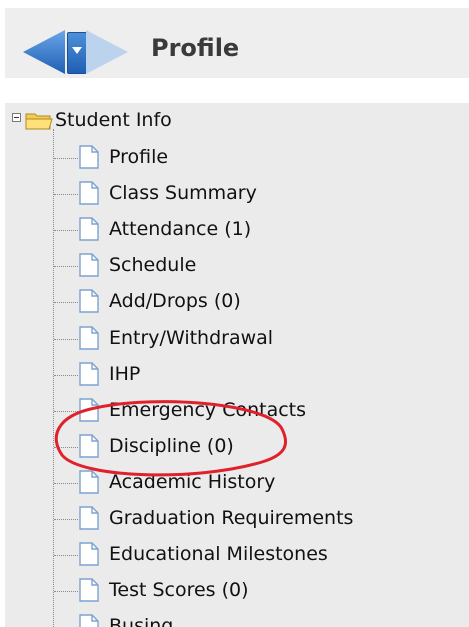 The image size is (469, 627). Describe the element at coordinates (192, 481) in the screenshot. I see `tree-item-label: Academic History` at that location.